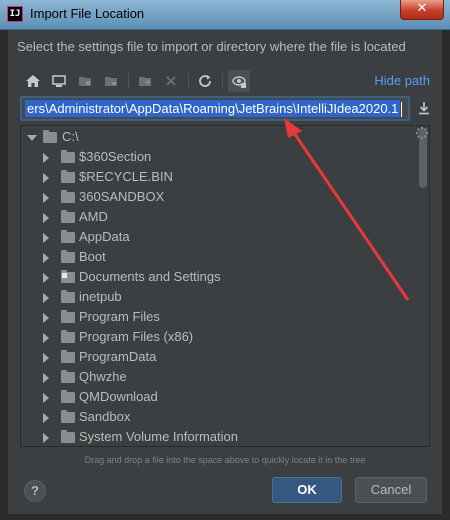  I want to click on show-hidden-icon, so click(239, 81).